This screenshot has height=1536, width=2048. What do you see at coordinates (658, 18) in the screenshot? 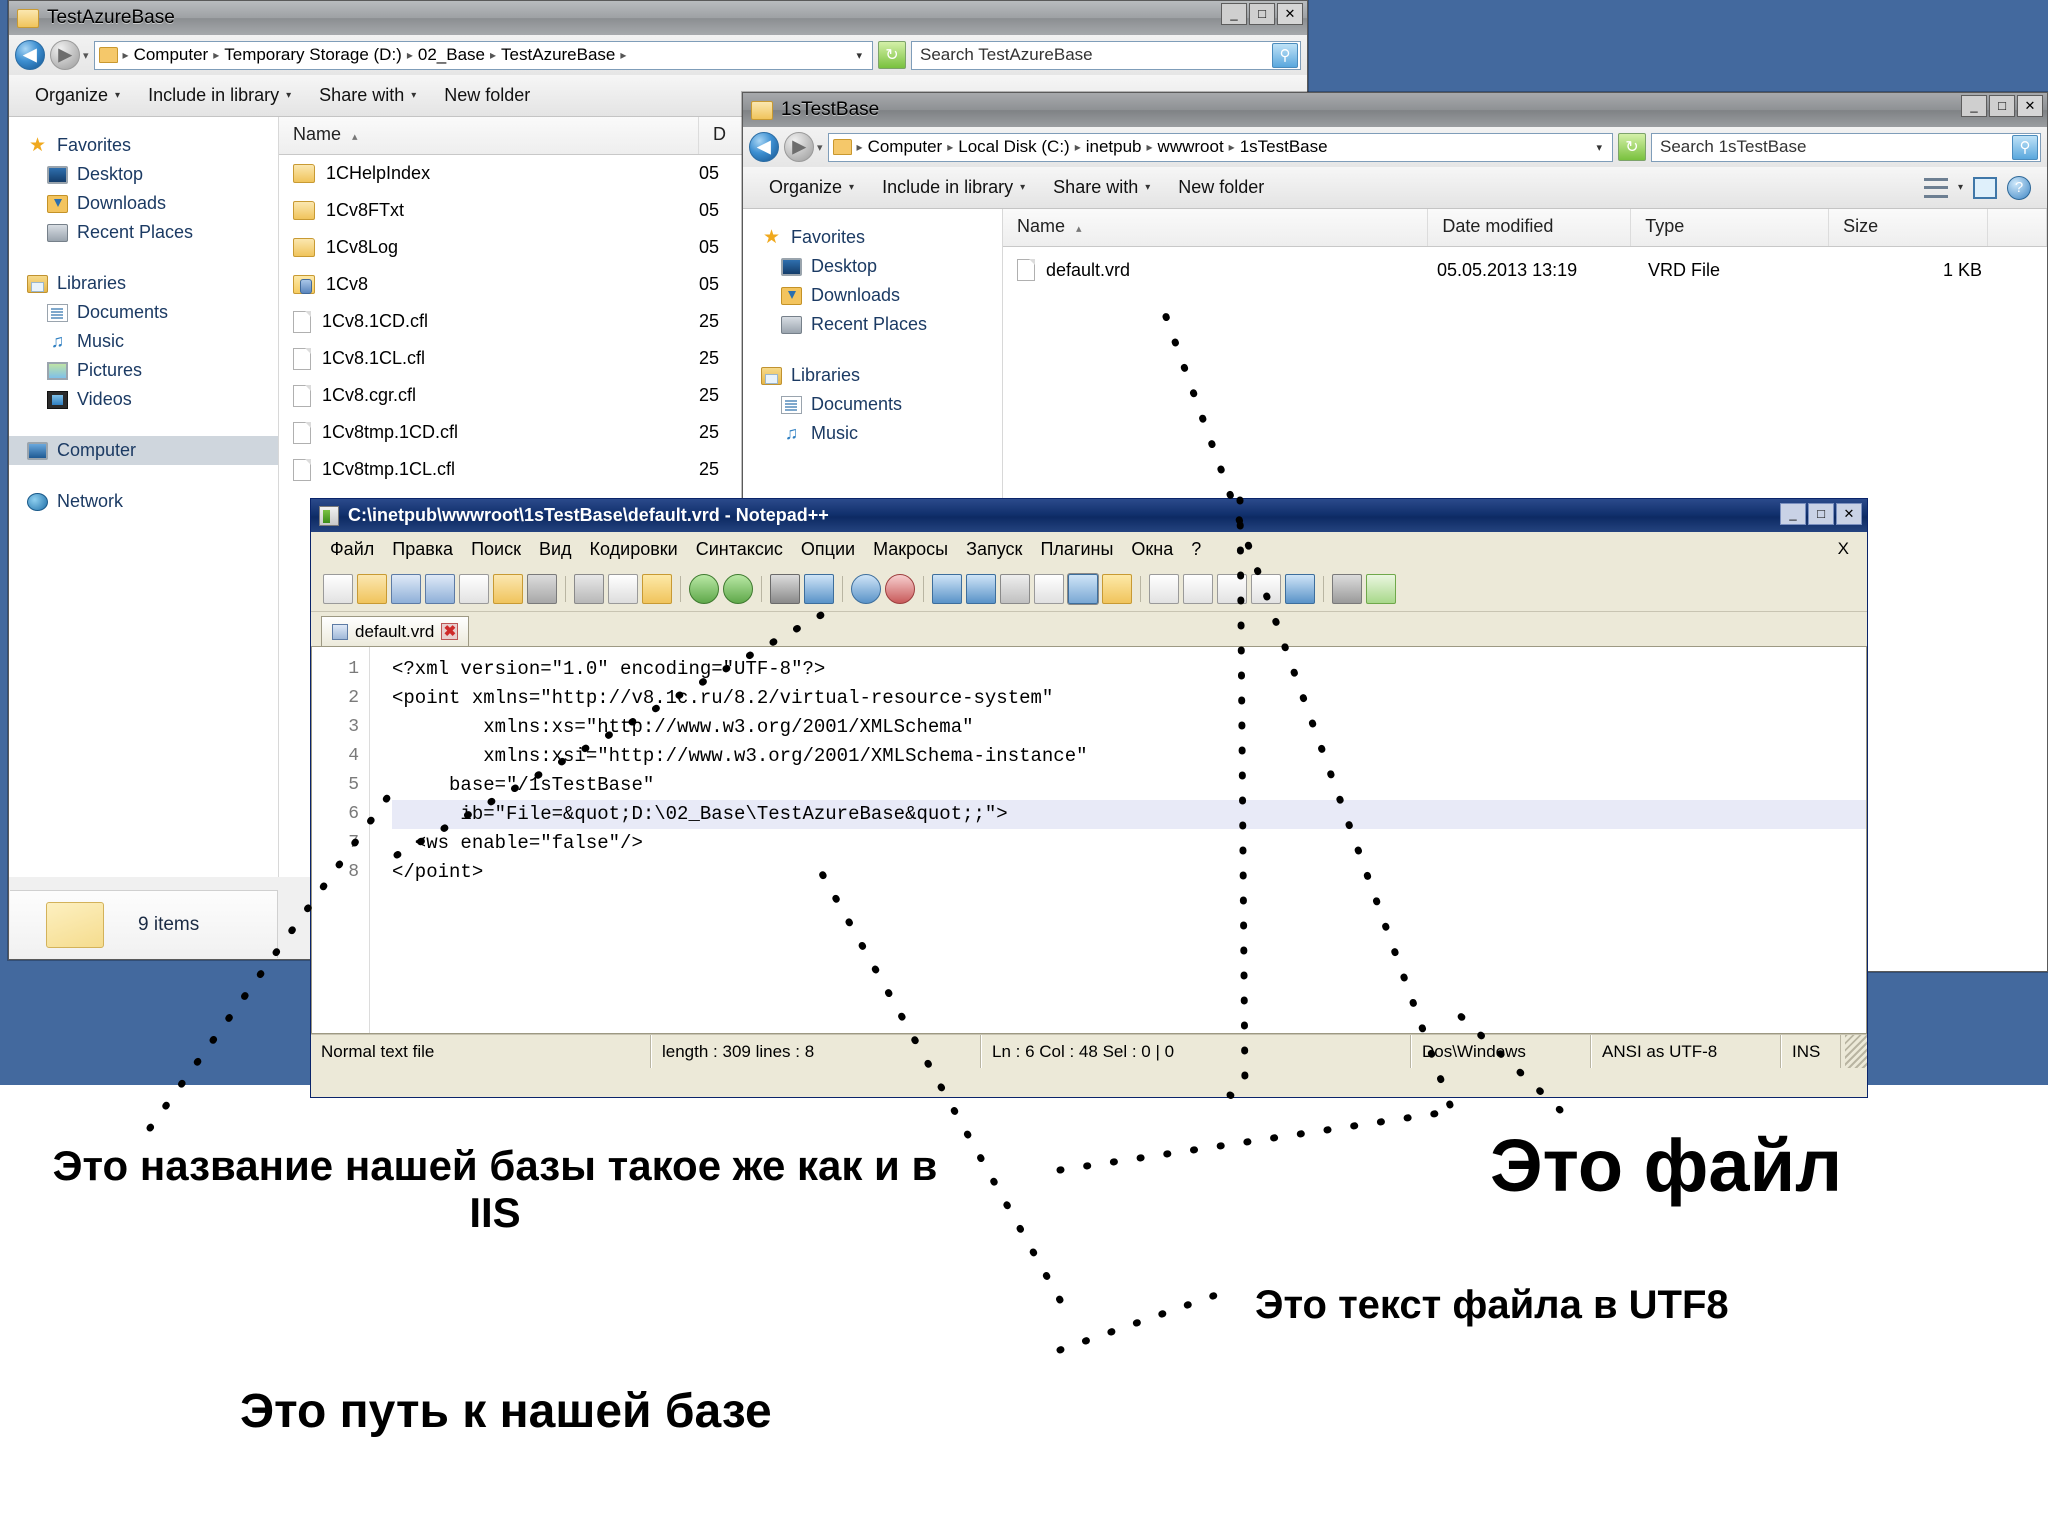
I see `window-titlebar: TestAzureBase _ □ ✕` at bounding box center [658, 18].